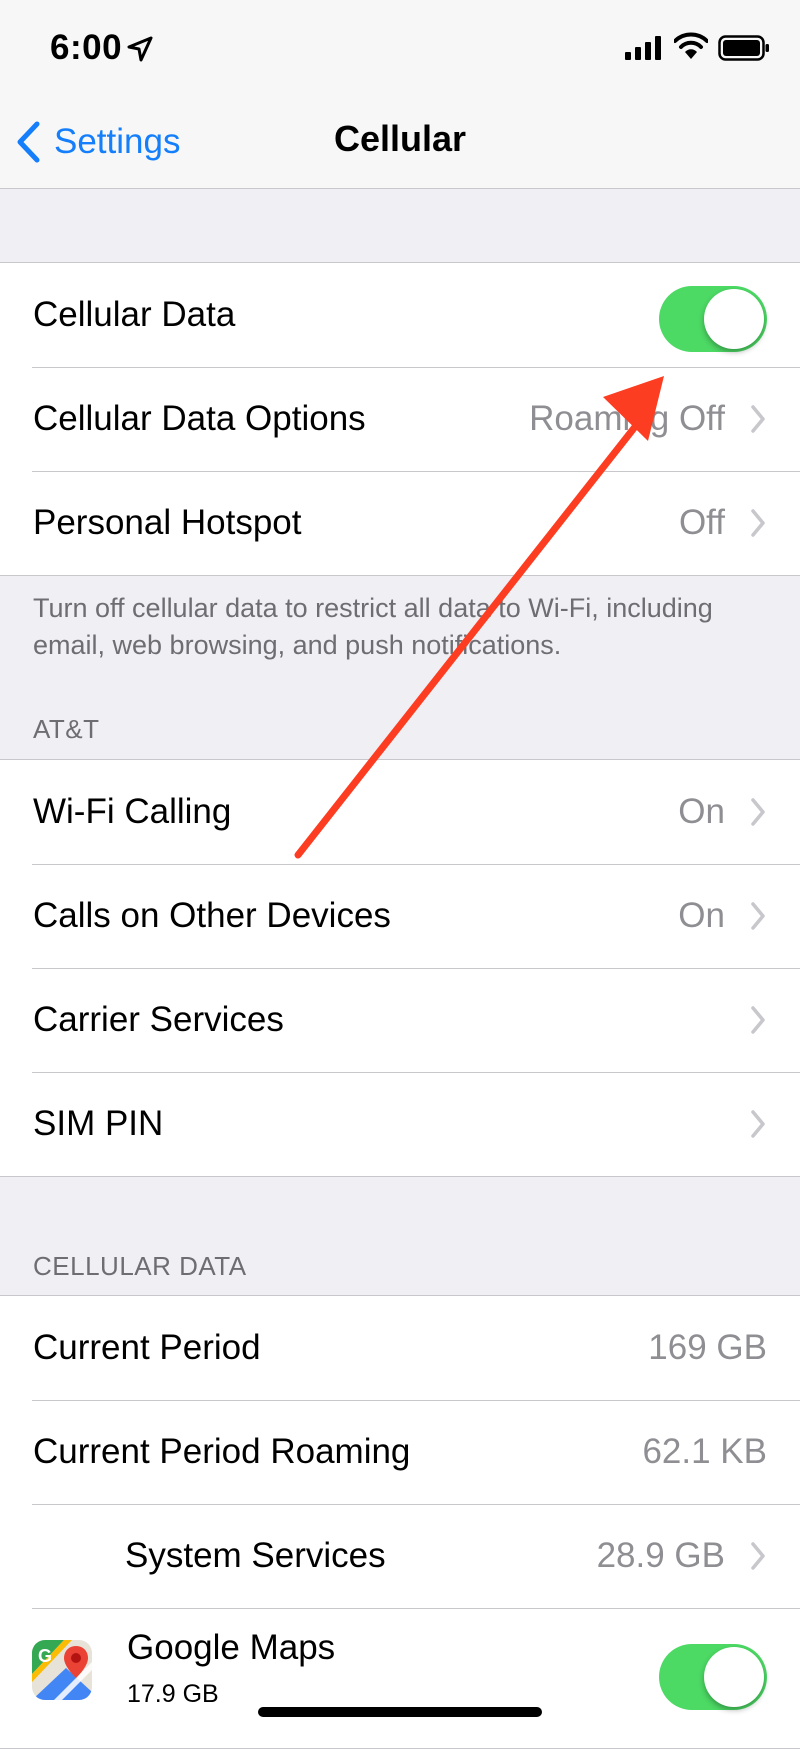  I want to click on cellular-data-section-header: CELLULAR DATA, so click(140, 1266).